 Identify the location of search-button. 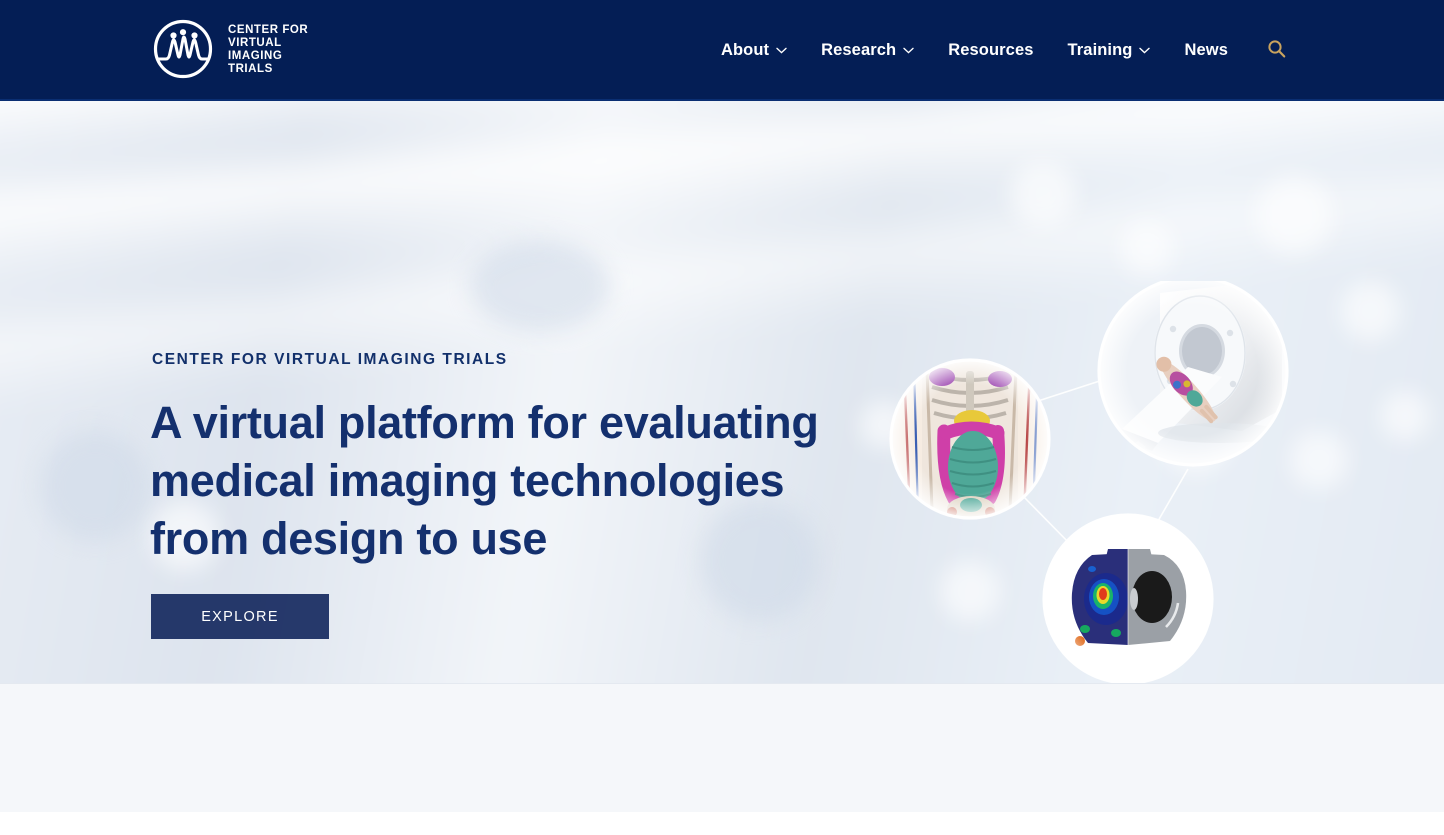
(1270, 51).